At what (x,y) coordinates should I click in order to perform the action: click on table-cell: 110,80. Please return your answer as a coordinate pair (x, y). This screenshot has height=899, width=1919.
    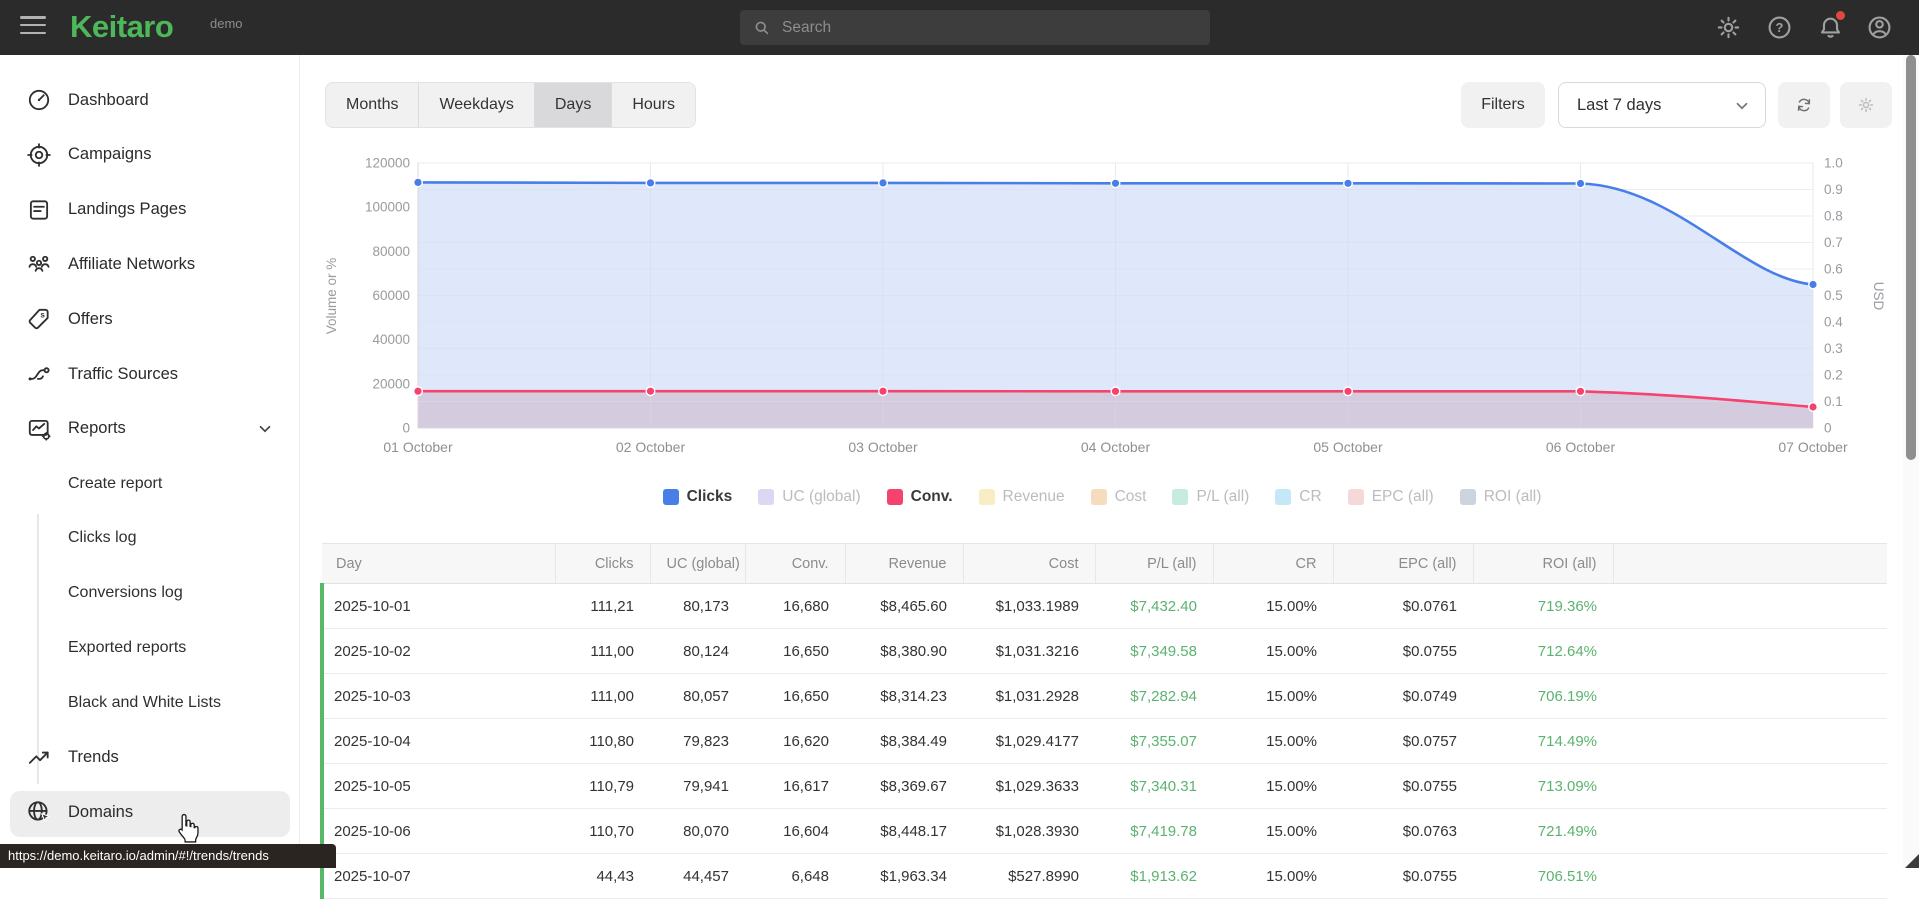
    Looking at the image, I should click on (602, 741).